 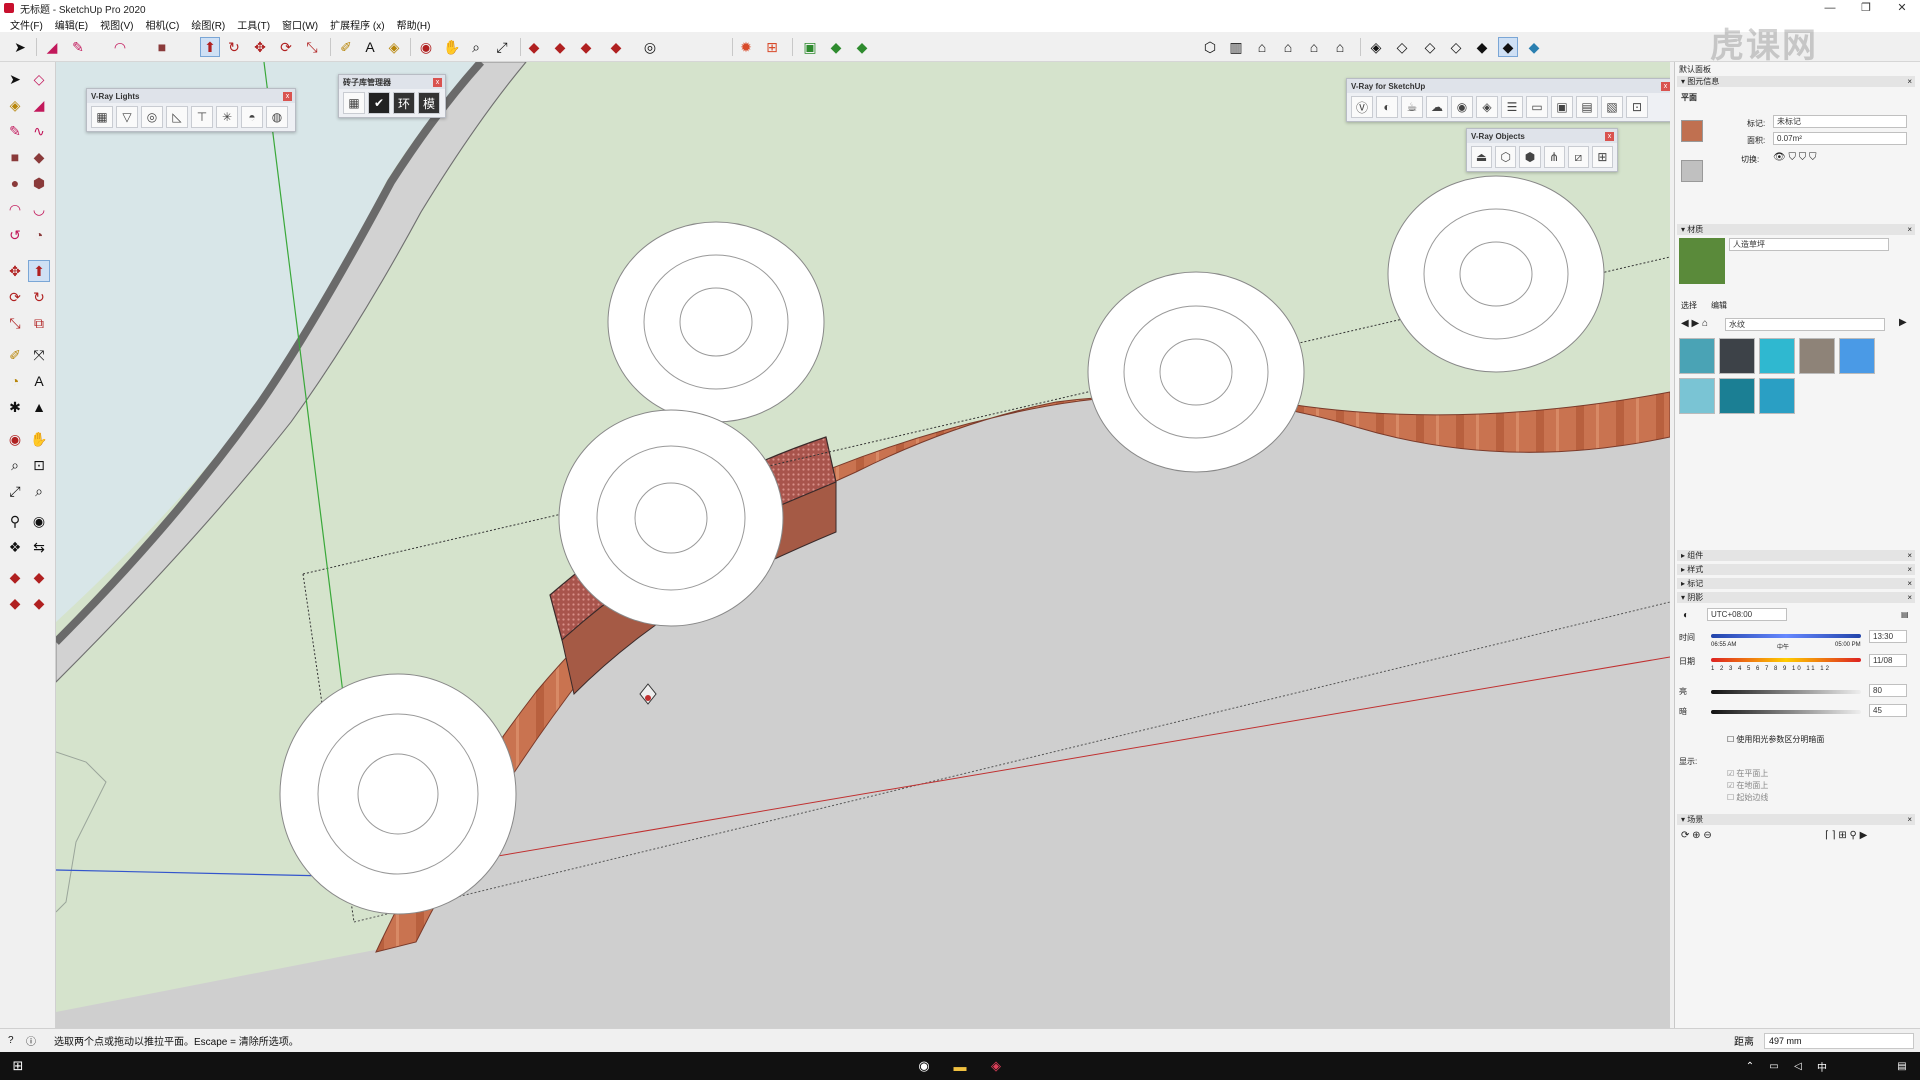 What do you see at coordinates (286, 47) in the screenshot?
I see `rotate-tool-icon: ⟳` at bounding box center [286, 47].